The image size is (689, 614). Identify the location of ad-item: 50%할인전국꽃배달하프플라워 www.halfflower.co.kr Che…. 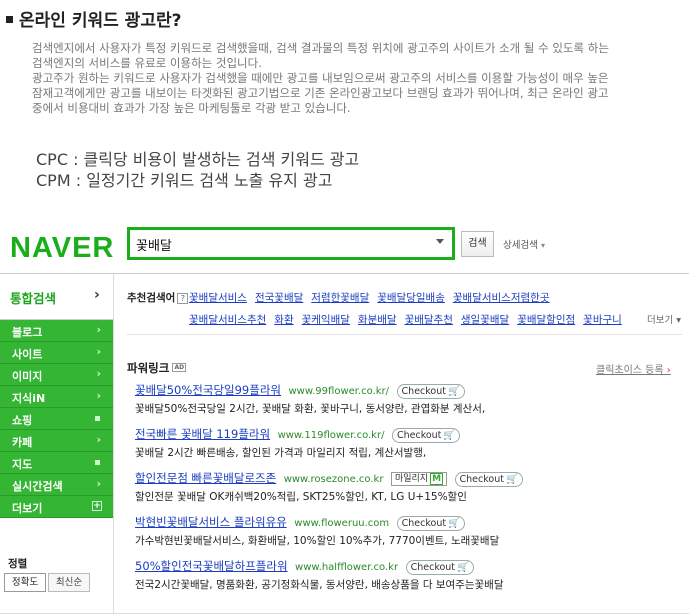
(410, 580).